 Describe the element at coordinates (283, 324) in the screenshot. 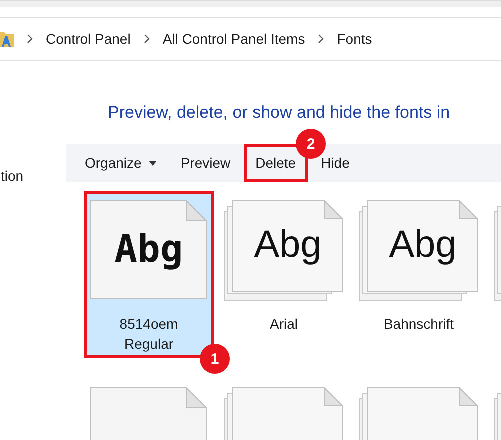

I see `font-name: Arial` at that location.